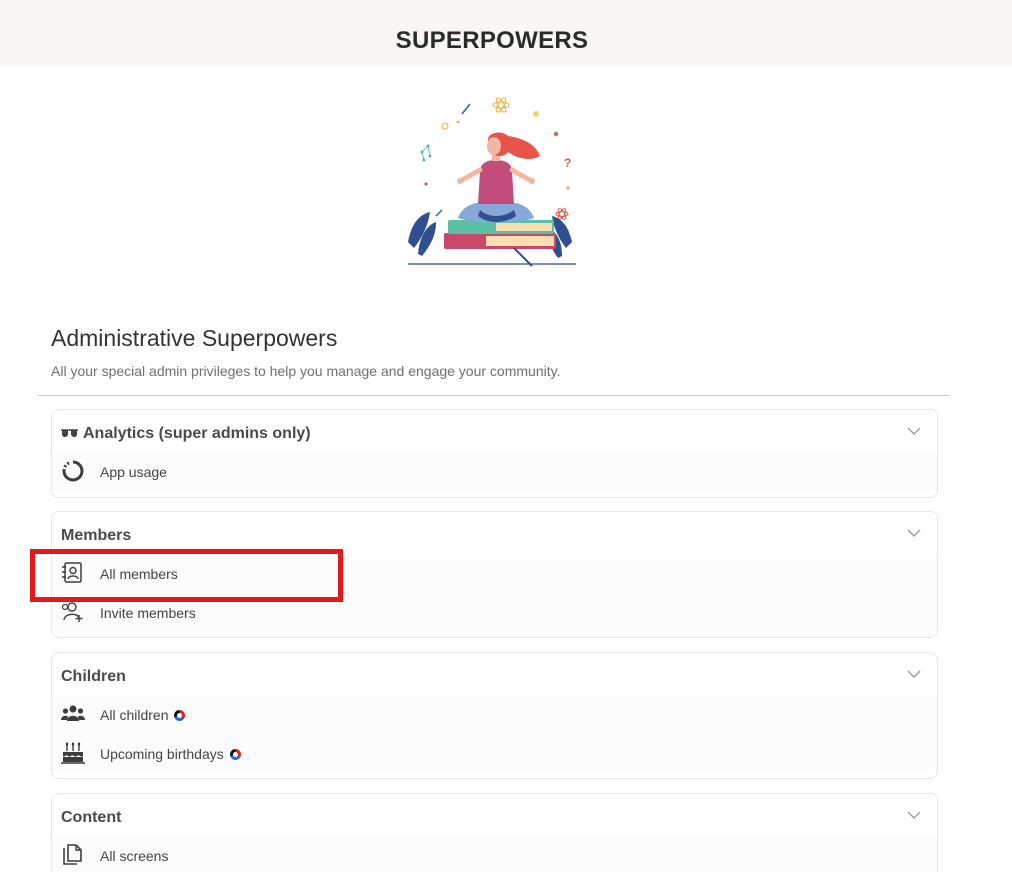 The width and height of the screenshot is (1012, 872). I want to click on section-header-members: Members, so click(494, 533).